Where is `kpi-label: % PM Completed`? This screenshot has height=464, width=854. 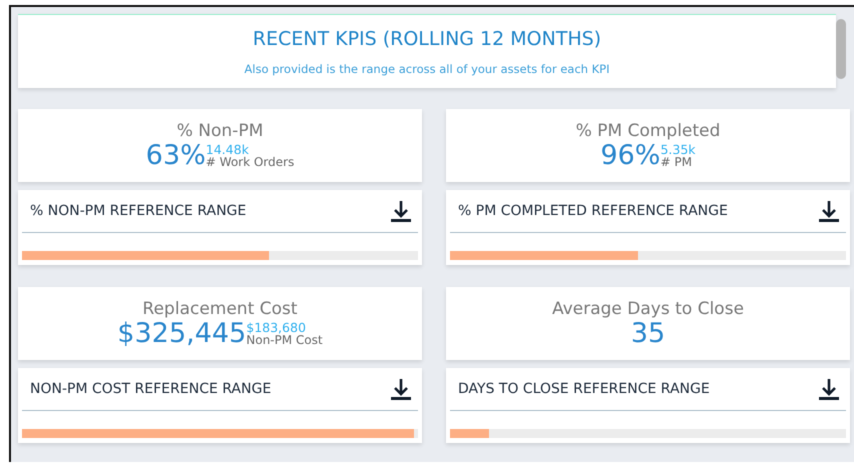
kpi-label: % PM Completed is located at coordinates (648, 130).